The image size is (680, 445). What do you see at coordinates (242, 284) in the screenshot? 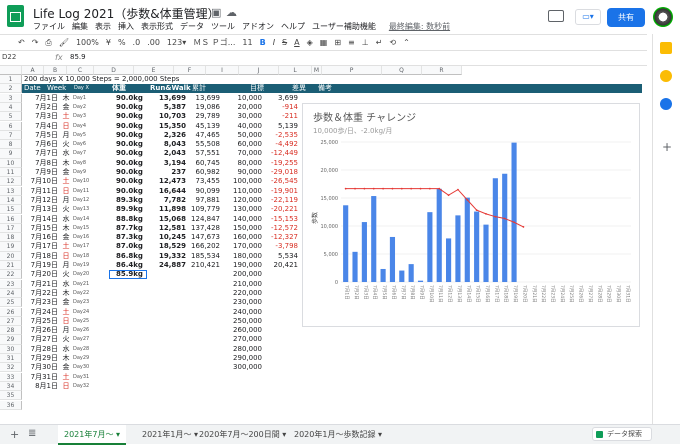
I see `goal-cell: 210,000` at bounding box center [242, 284].